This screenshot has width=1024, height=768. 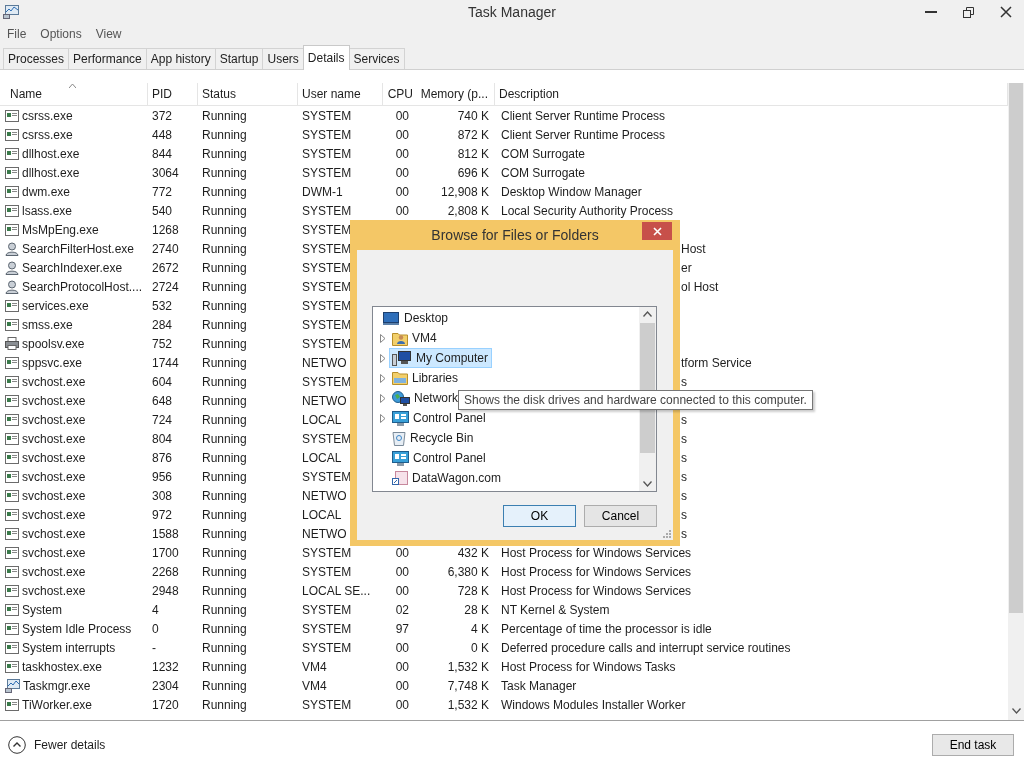 I want to click on menu-item: File, so click(x=17, y=33).